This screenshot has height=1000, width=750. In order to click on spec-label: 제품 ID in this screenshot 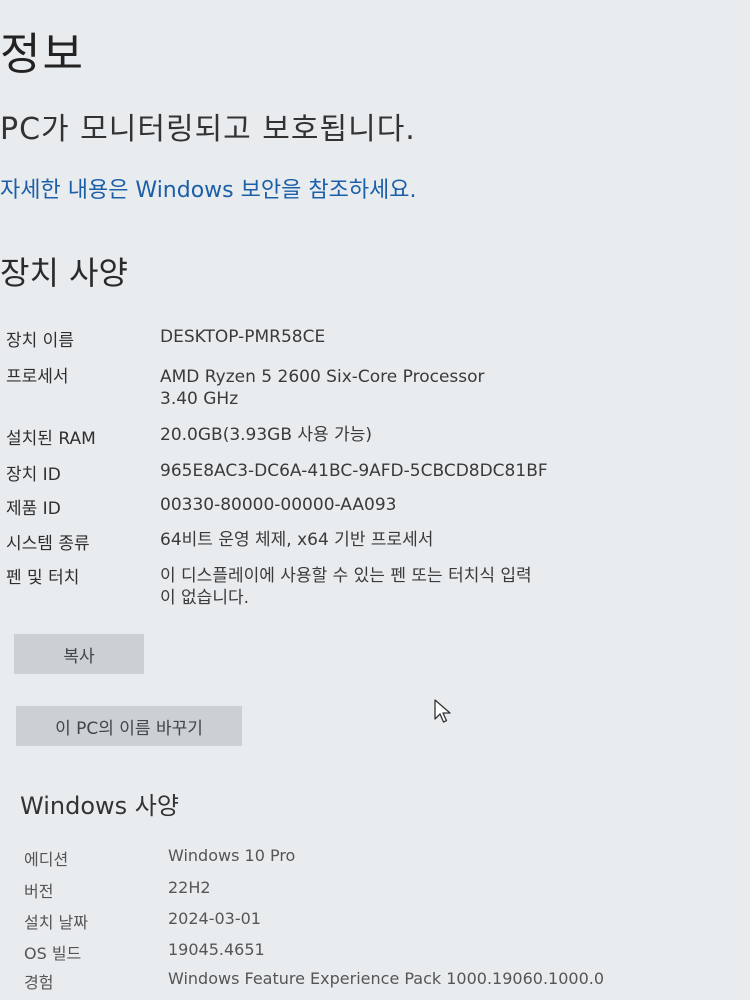, I will do `click(33, 509)`.